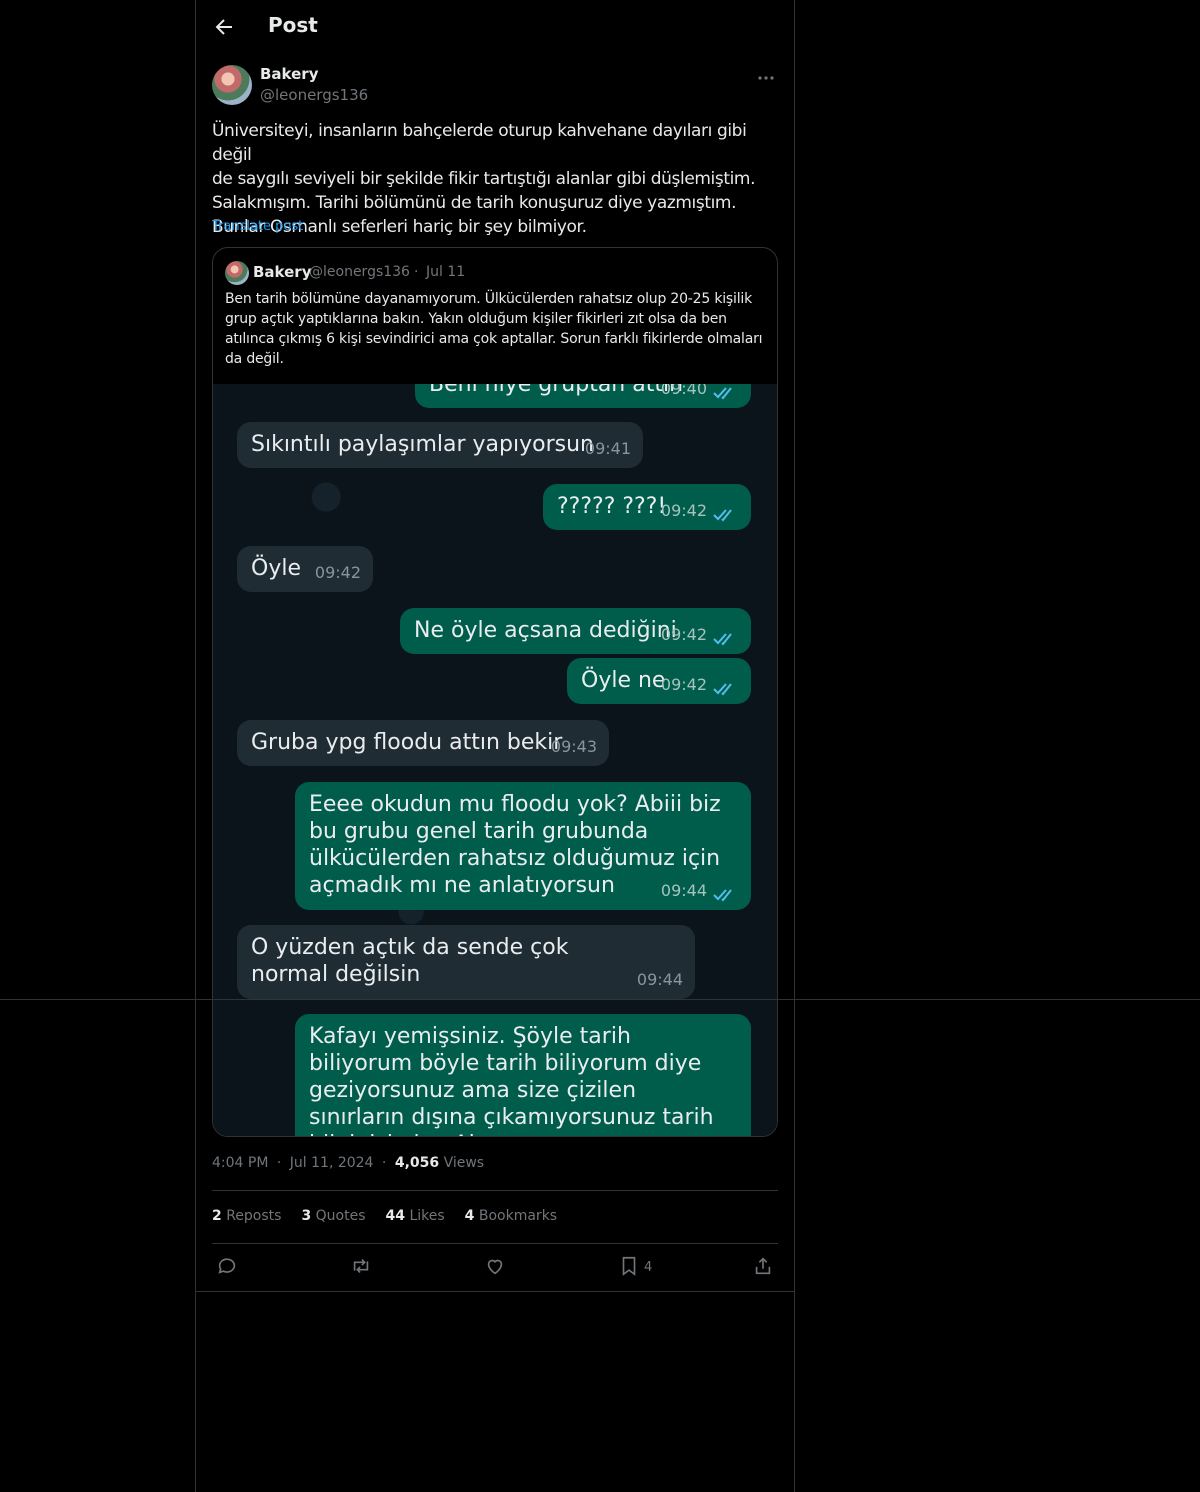 This screenshot has width=1200, height=1492. What do you see at coordinates (254, 1216) in the screenshot?
I see `reposts-label: Reposts` at bounding box center [254, 1216].